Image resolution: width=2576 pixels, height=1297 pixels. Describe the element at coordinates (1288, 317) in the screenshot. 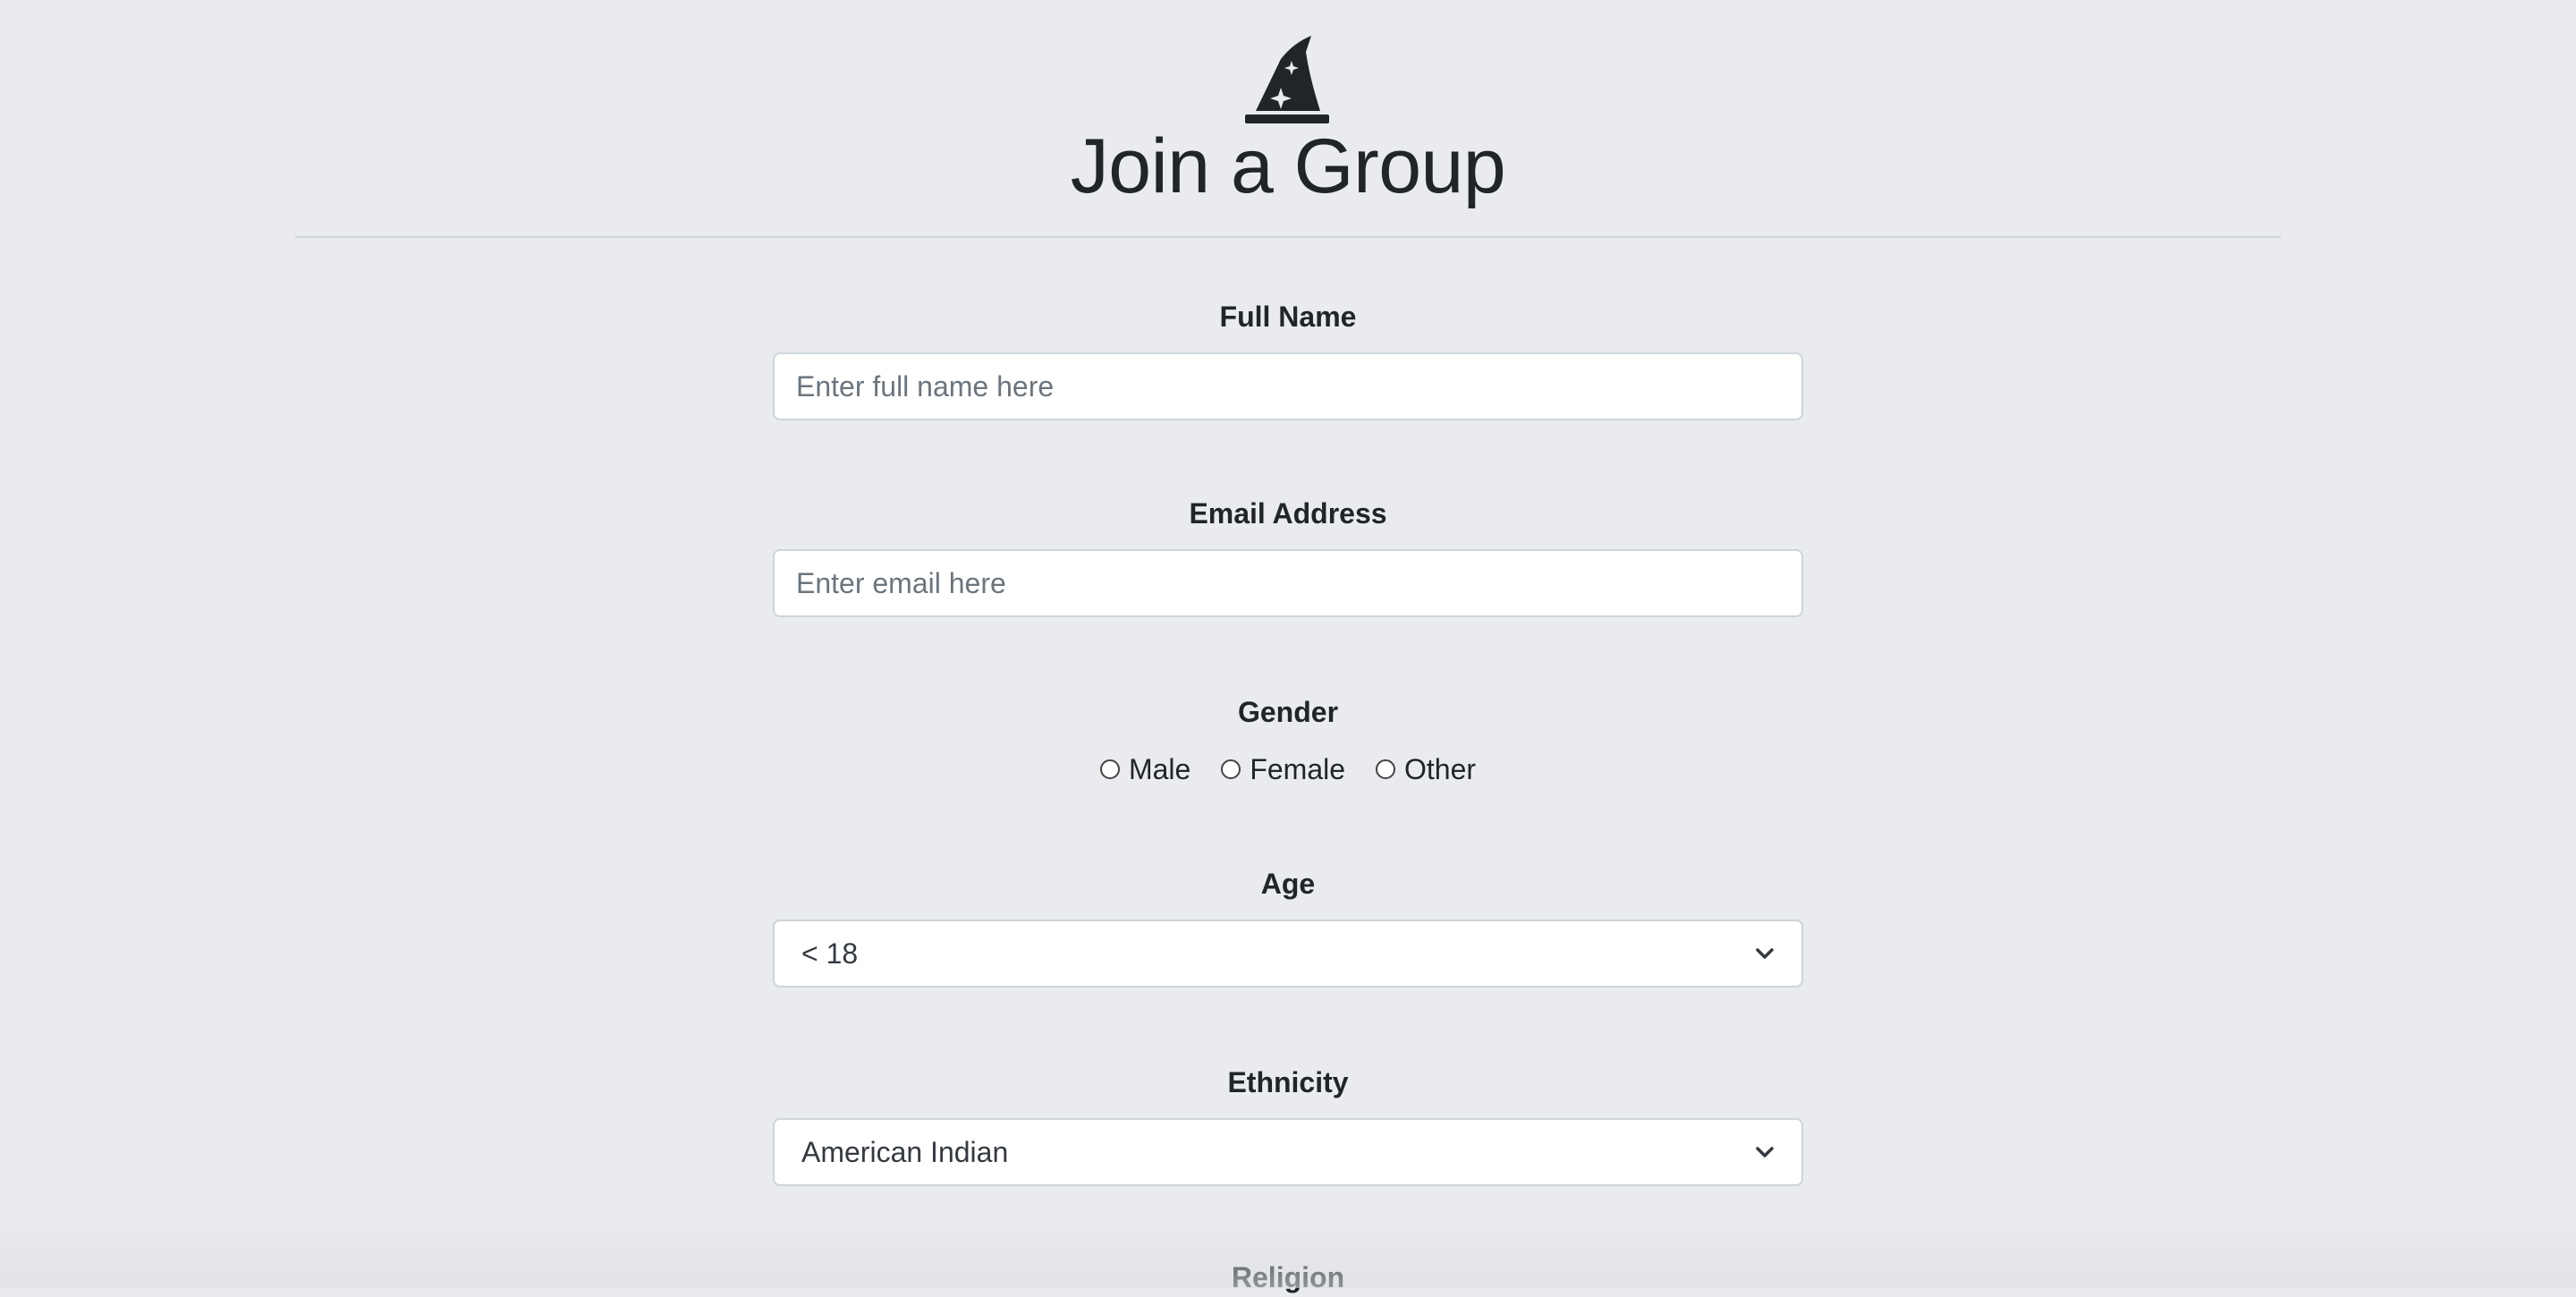

I see `full-name-label: Full Name` at that location.